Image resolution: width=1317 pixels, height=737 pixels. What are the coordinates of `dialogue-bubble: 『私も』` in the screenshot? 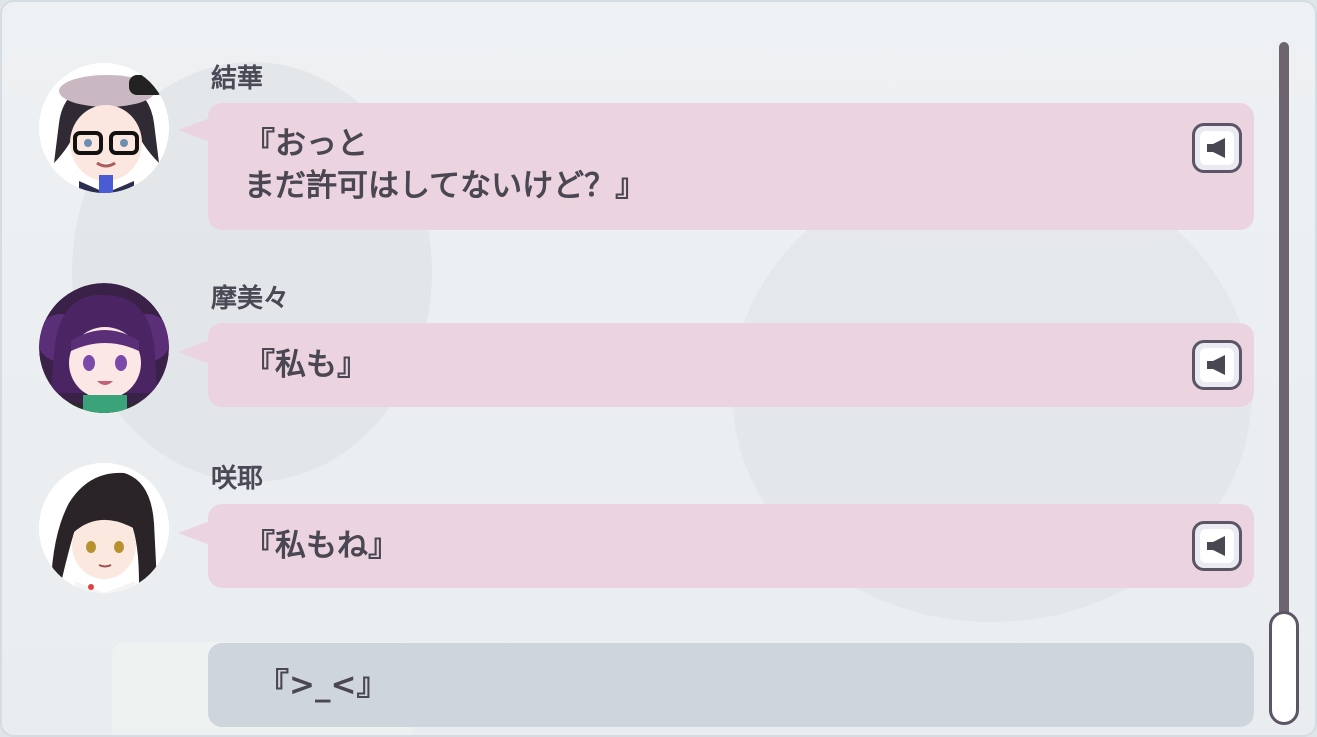 It's located at (731, 365).